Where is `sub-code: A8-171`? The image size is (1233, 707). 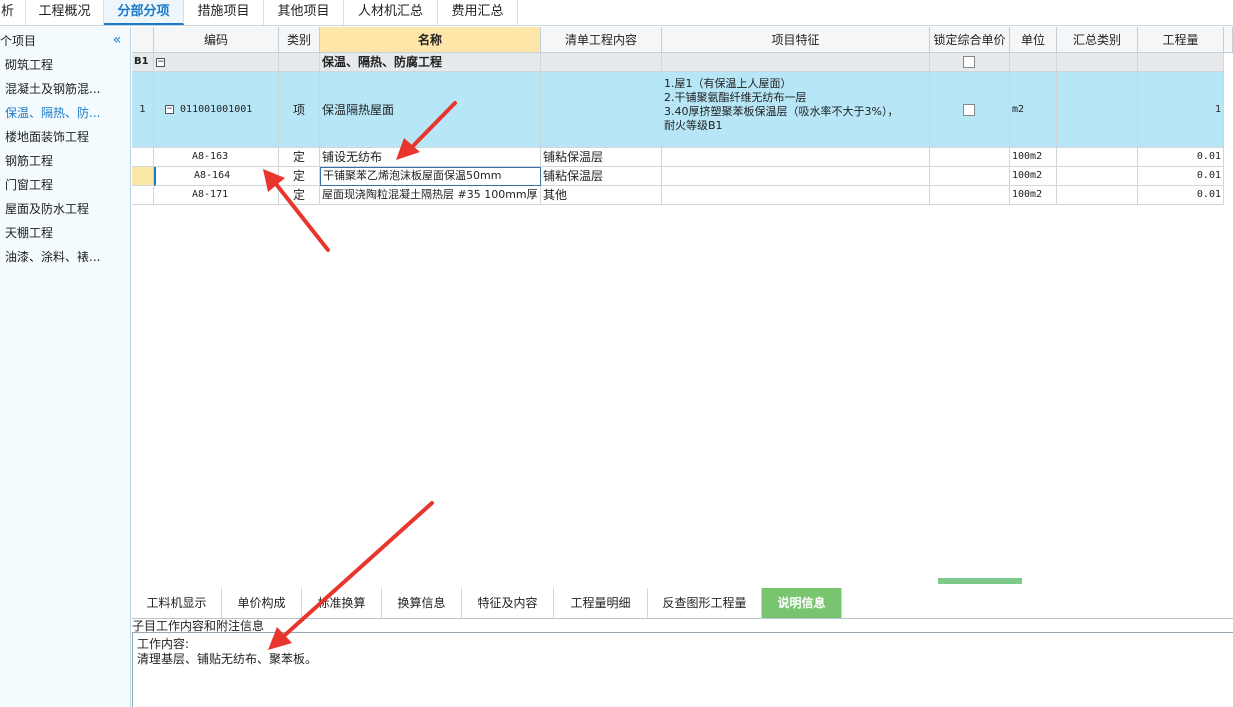 sub-code: A8-171 is located at coordinates (216, 195).